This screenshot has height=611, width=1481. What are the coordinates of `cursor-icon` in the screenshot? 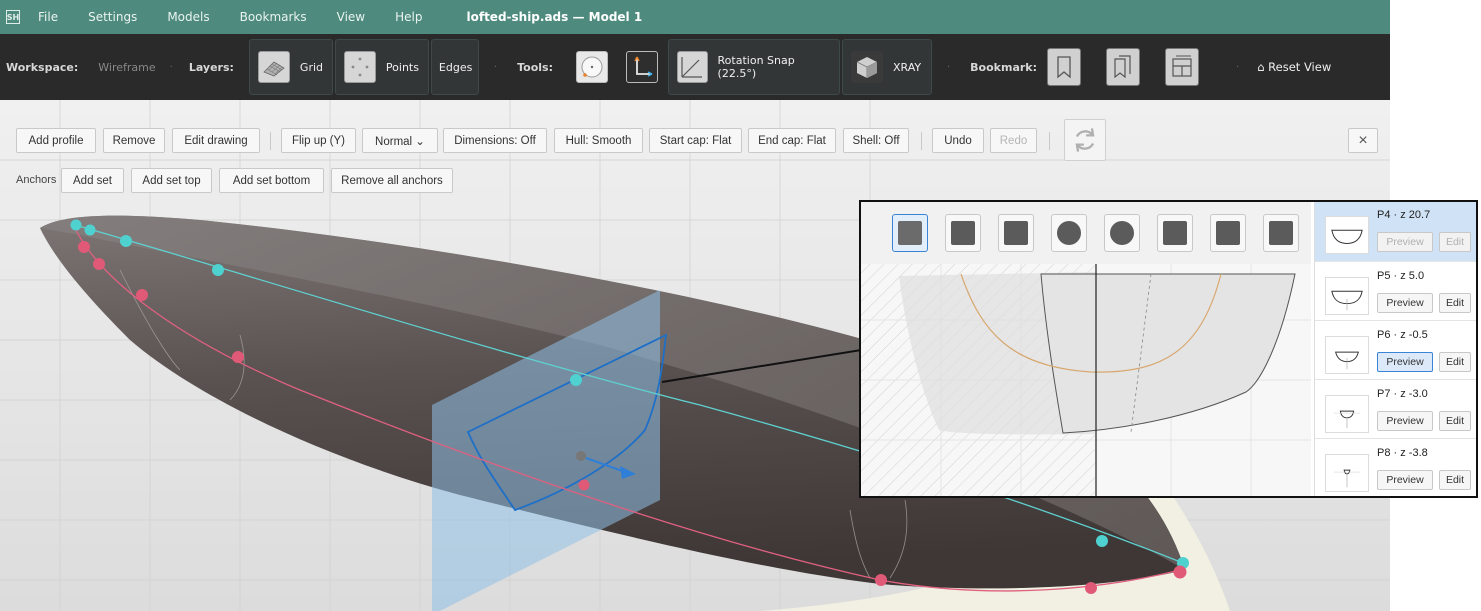 It's located at (910, 233).